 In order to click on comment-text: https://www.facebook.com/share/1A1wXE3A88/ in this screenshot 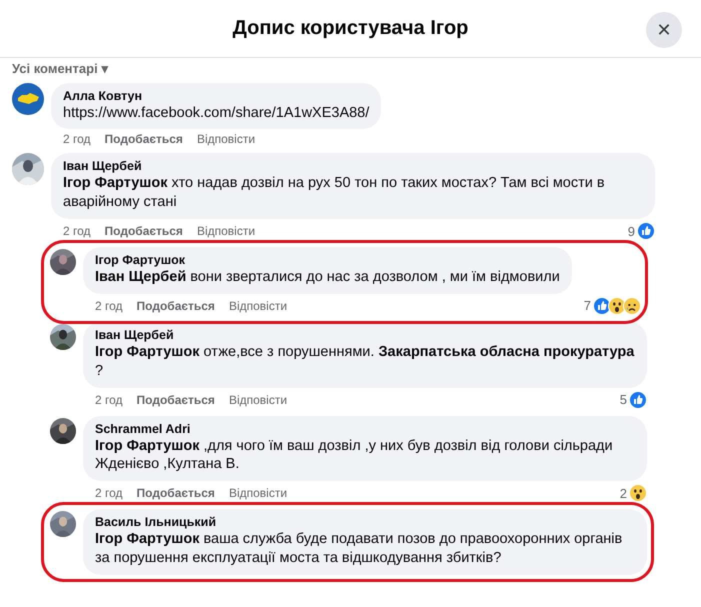, I will do `click(216, 113)`.